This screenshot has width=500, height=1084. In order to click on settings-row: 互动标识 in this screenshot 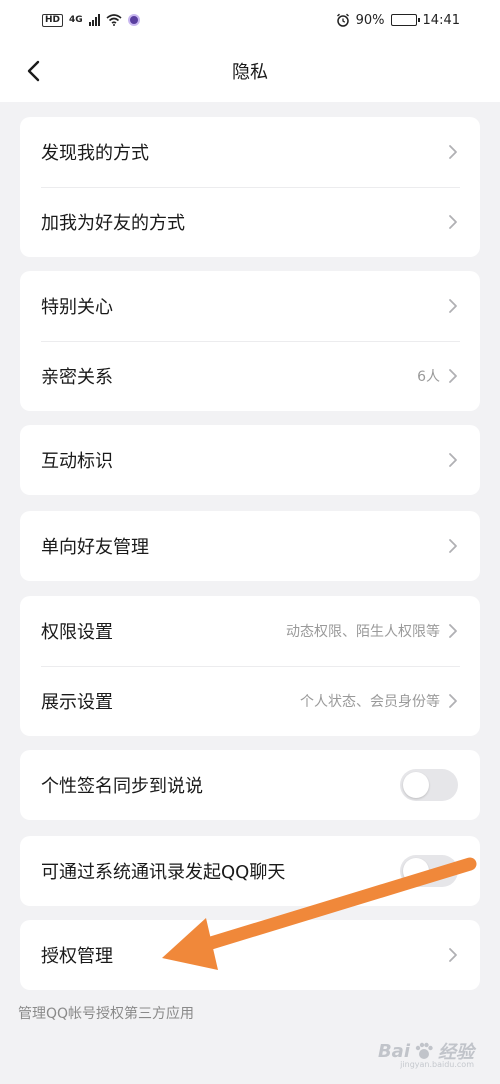, I will do `click(250, 460)`.